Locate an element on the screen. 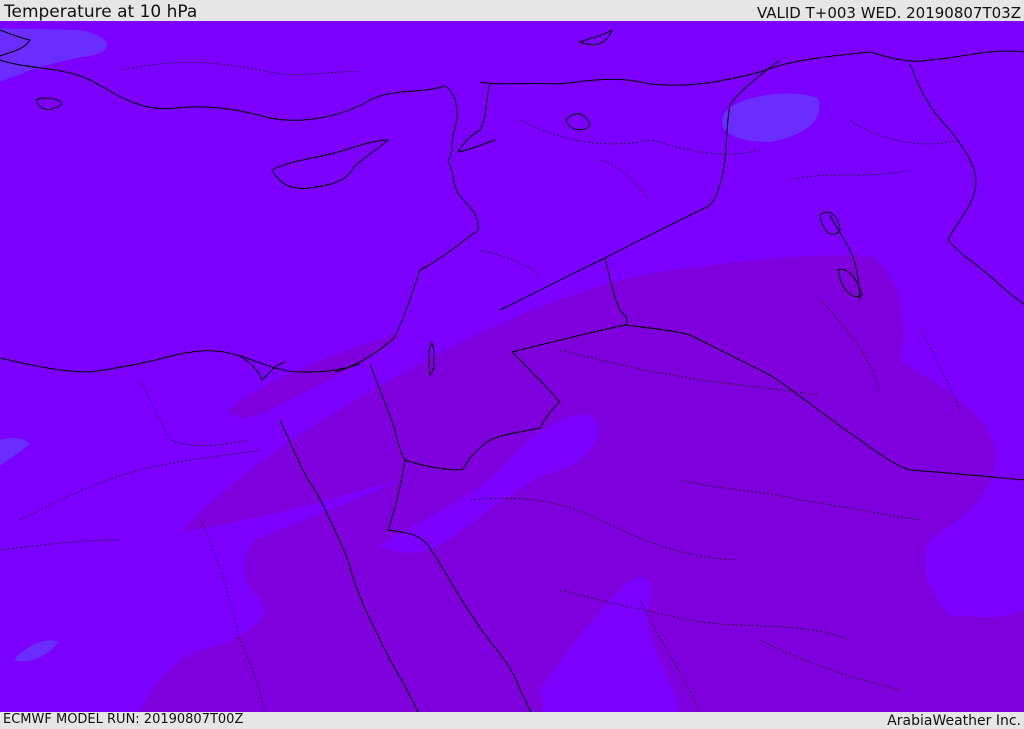 The image size is (1024, 729). credit-label: ArabiaWeather Inc. is located at coordinates (954, 721).